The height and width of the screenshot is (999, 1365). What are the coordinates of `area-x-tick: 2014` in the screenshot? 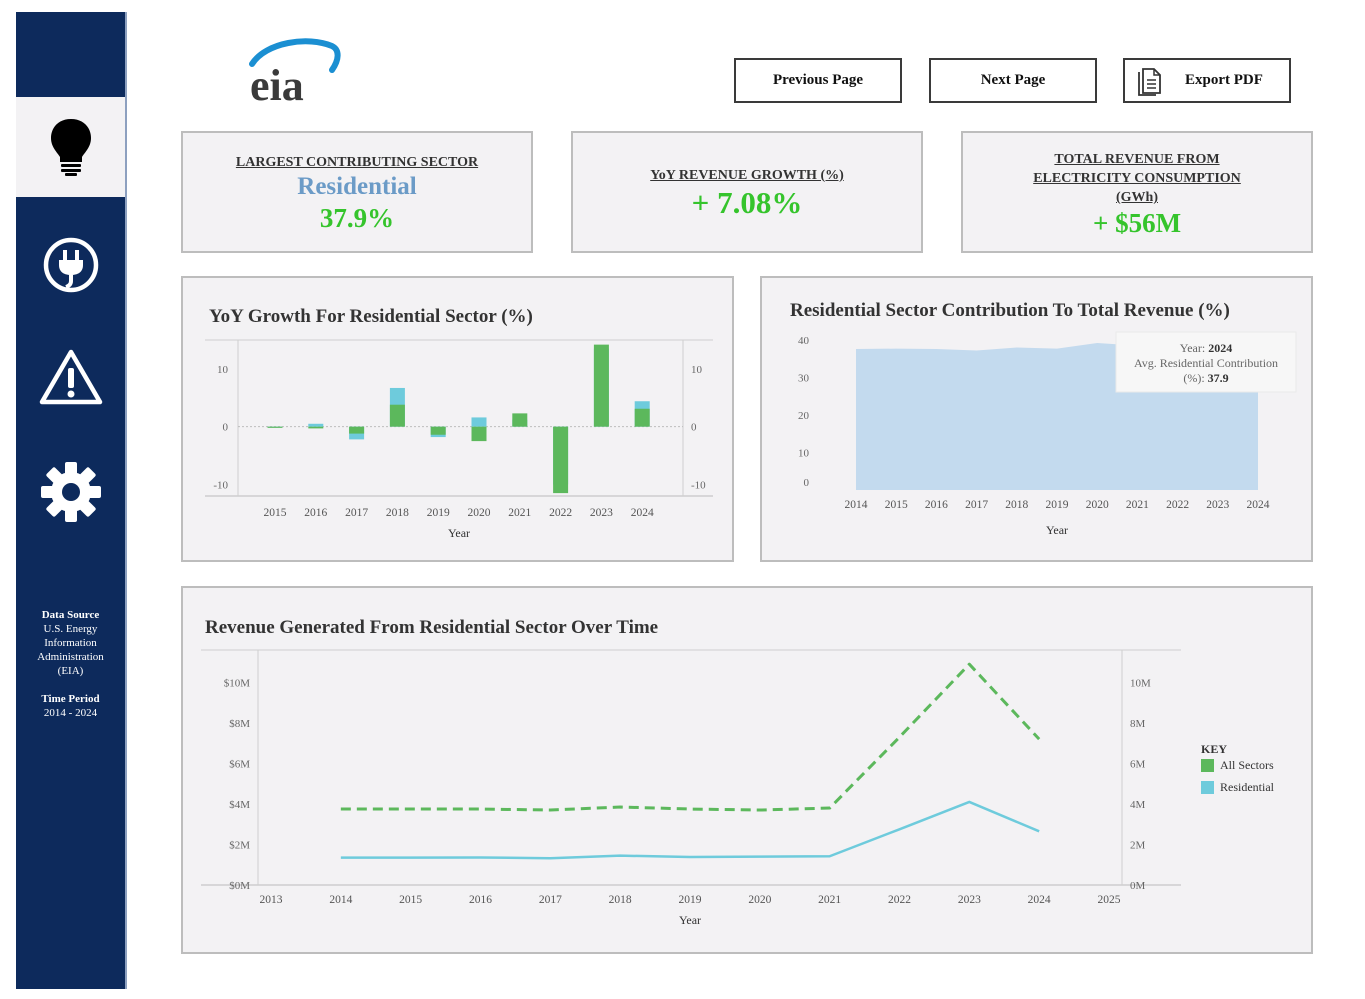 It's located at (856, 505).